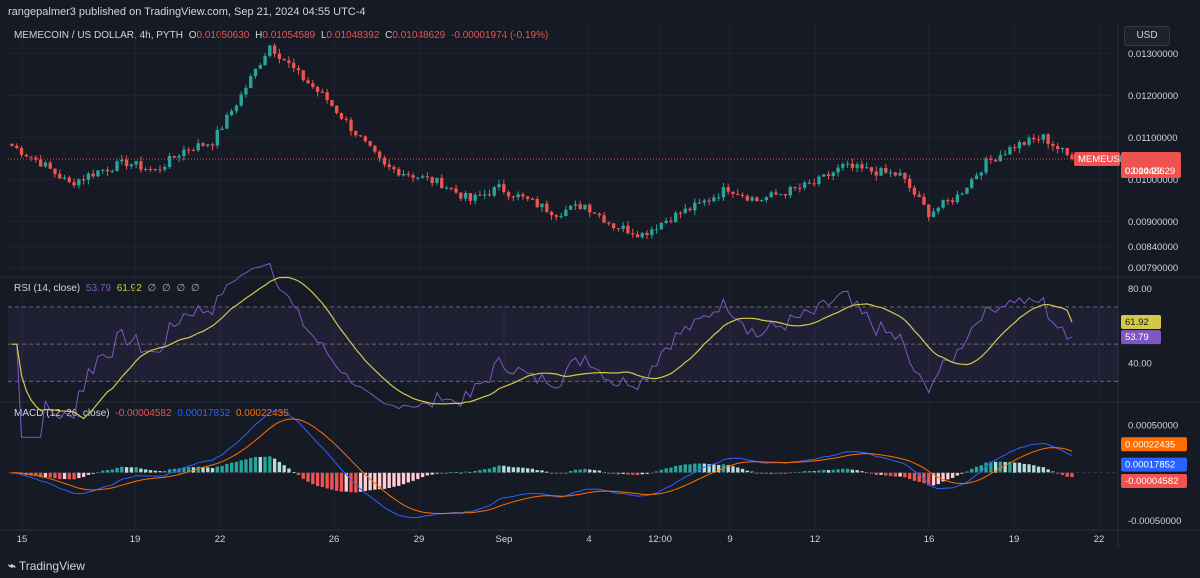 The height and width of the screenshot is (578, 1200). What do you see at coordinates (22, 539) in the screenshot?
I see `time-tick-label: 15` at bounding box center [22, 539].